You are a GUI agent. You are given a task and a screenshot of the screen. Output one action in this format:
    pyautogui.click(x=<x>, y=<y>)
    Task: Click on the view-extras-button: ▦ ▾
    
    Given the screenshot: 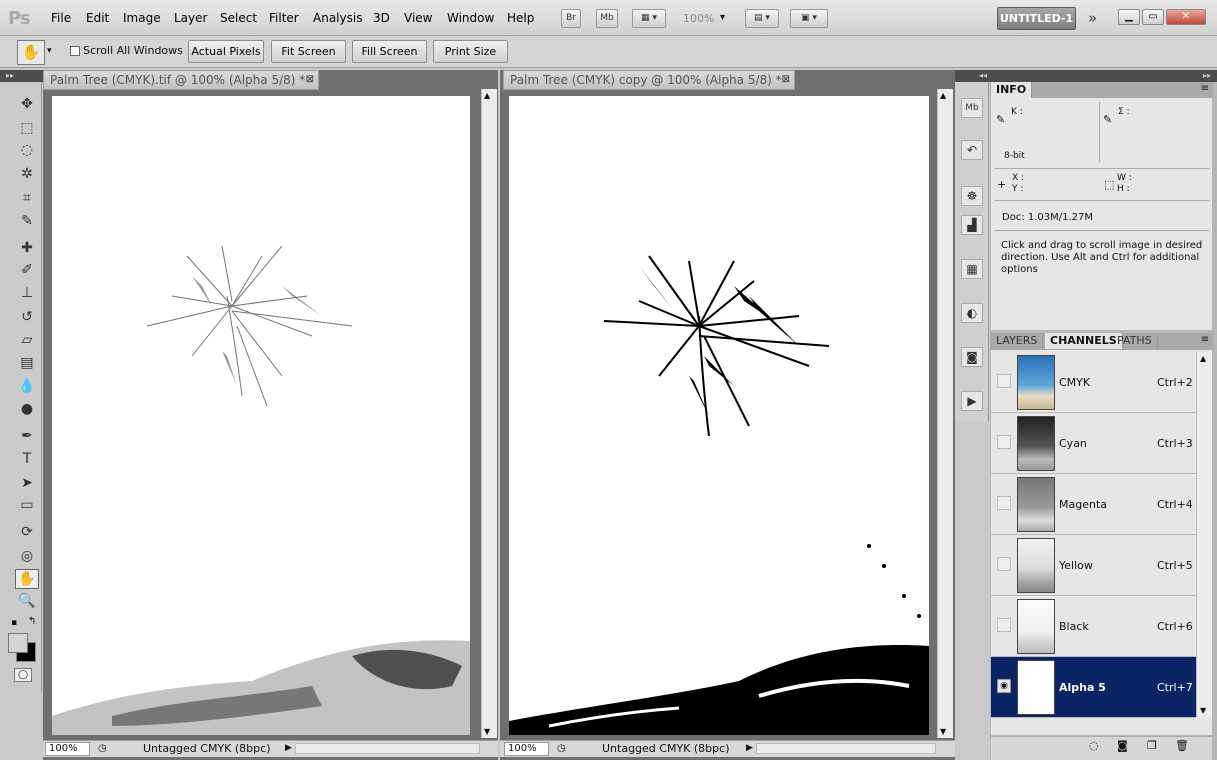 What is the action you would take?
    pyautogui.click(x=649, y=18)
    